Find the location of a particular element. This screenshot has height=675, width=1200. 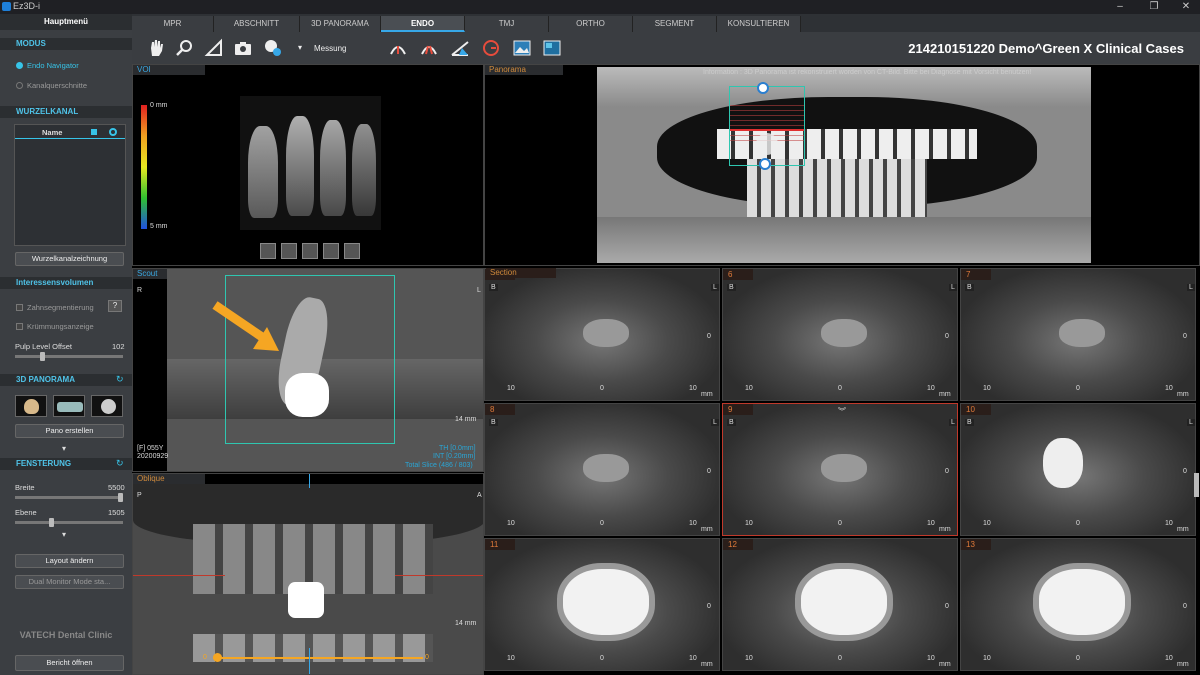

pano-erstellen-button: Pano erstellen is located at coordinates (69, 431).